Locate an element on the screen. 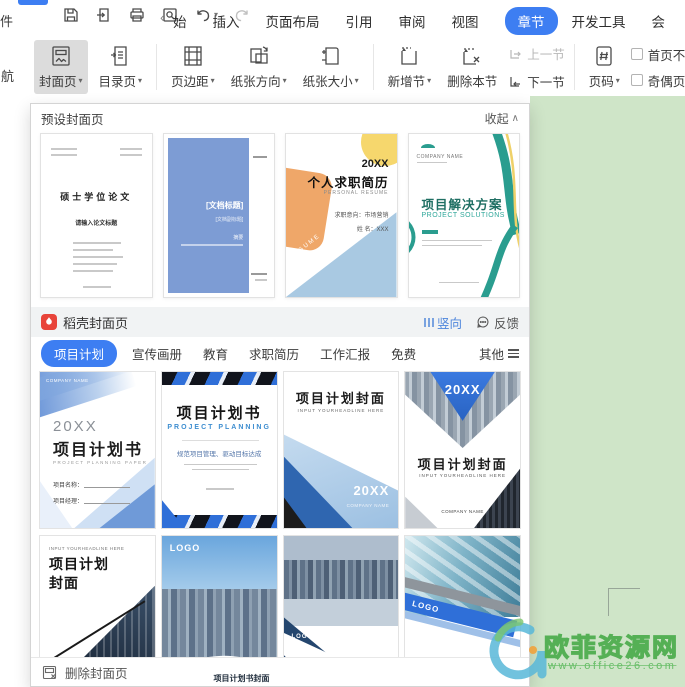 The image size is (685, 687). prev-section-icon is located at coordinates (516, 54).